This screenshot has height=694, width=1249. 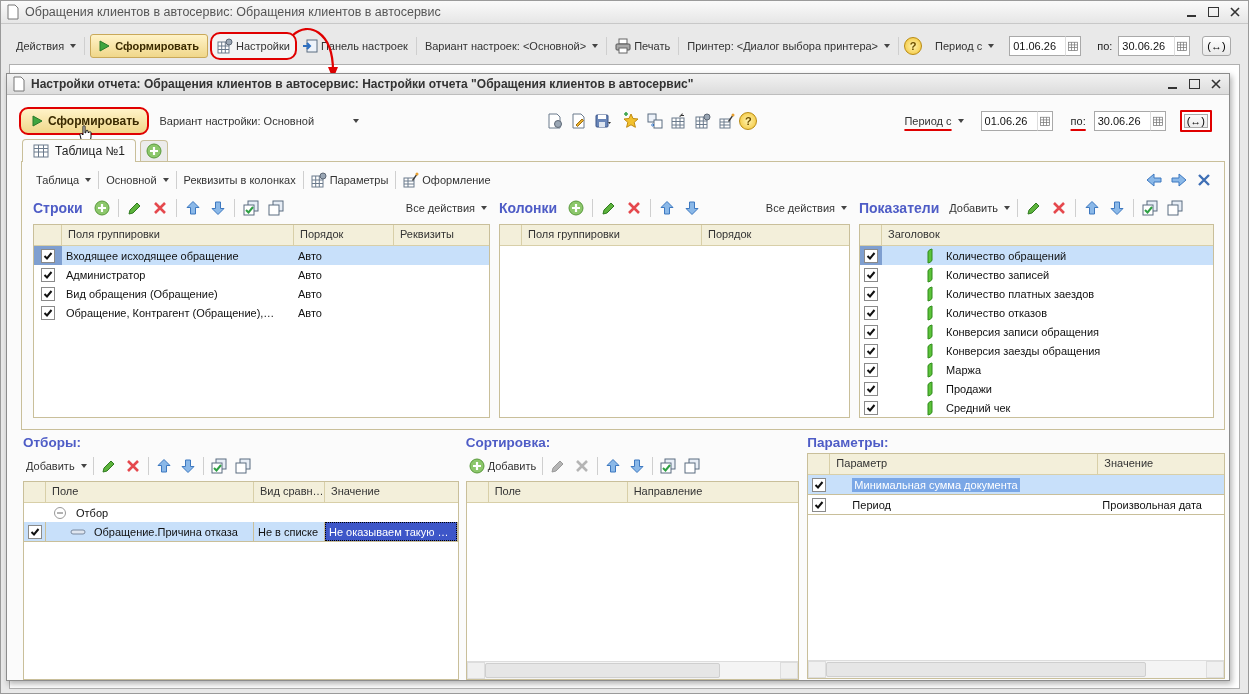 I want to click on table-row: Количество отказов, so click(x=1036, y=313).